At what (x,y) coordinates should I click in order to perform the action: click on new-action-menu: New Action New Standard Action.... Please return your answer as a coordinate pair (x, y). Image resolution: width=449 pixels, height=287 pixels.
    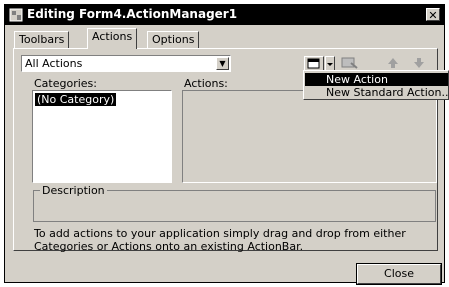
    Looking at the image, I should click on (376, 85).